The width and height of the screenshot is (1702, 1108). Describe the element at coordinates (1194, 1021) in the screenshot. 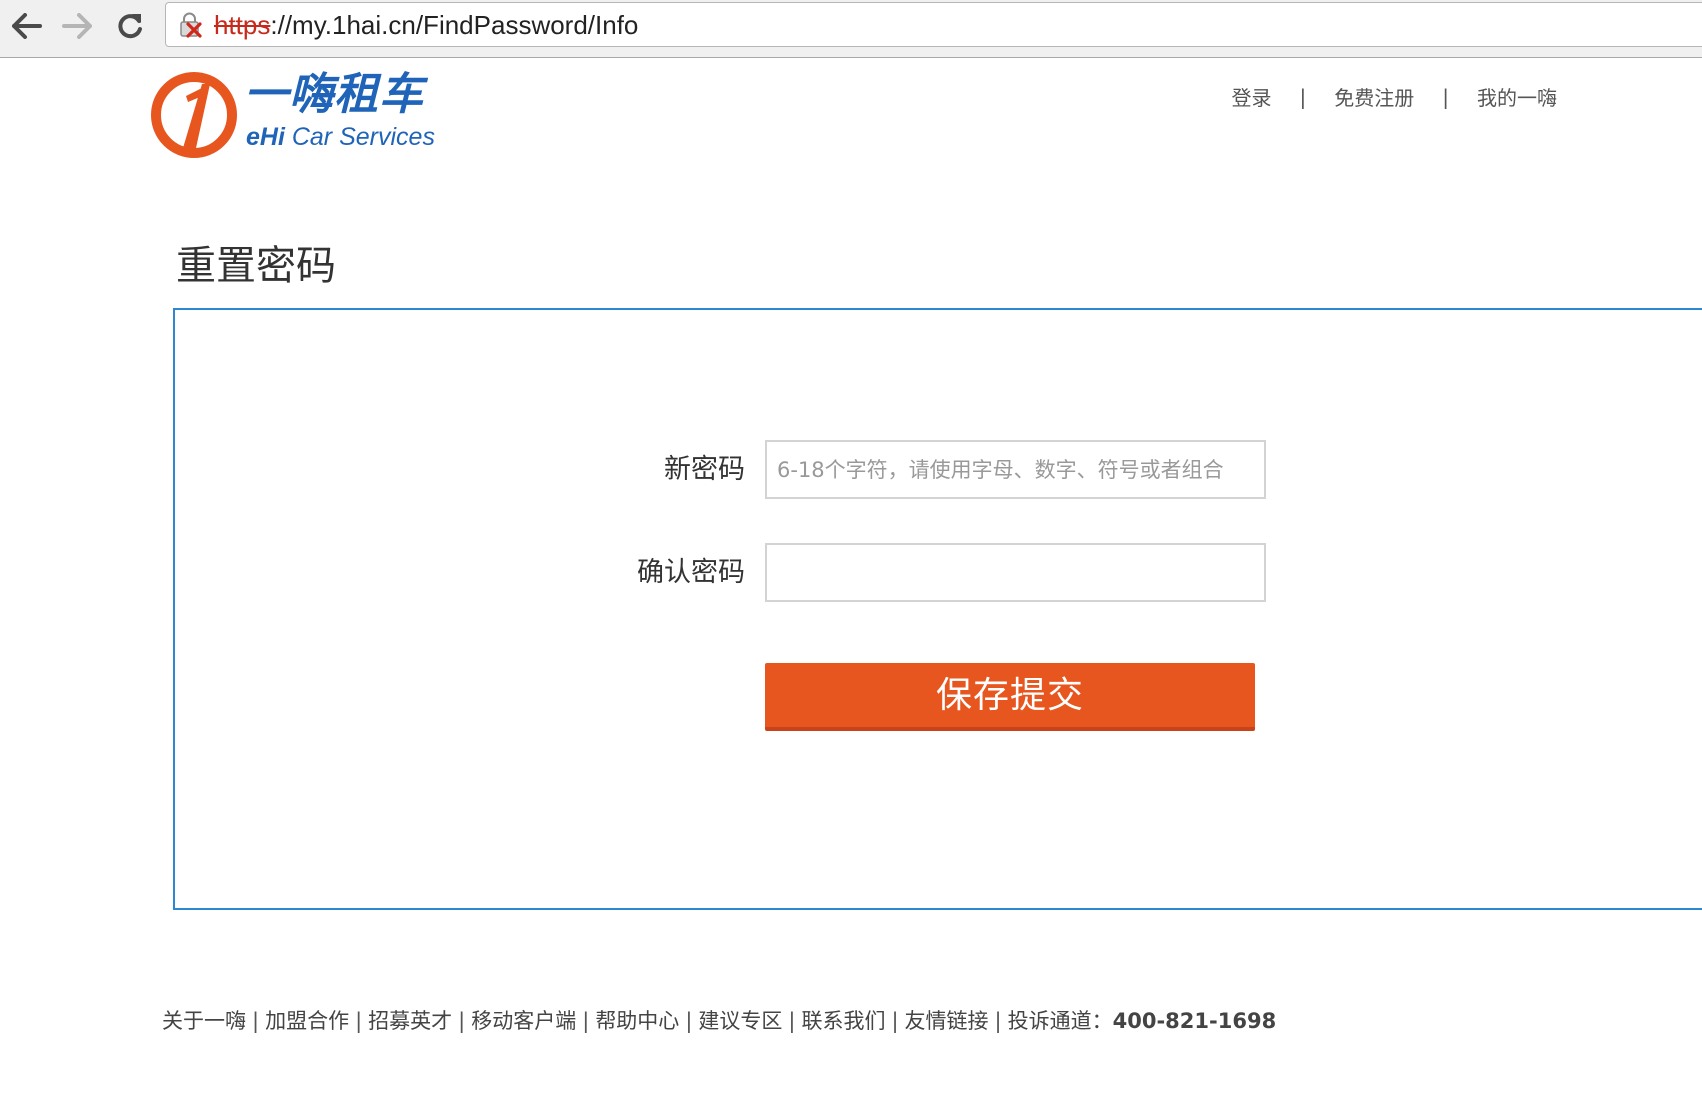

I see `footer-hotline-number: 400-821-1698` at that location.